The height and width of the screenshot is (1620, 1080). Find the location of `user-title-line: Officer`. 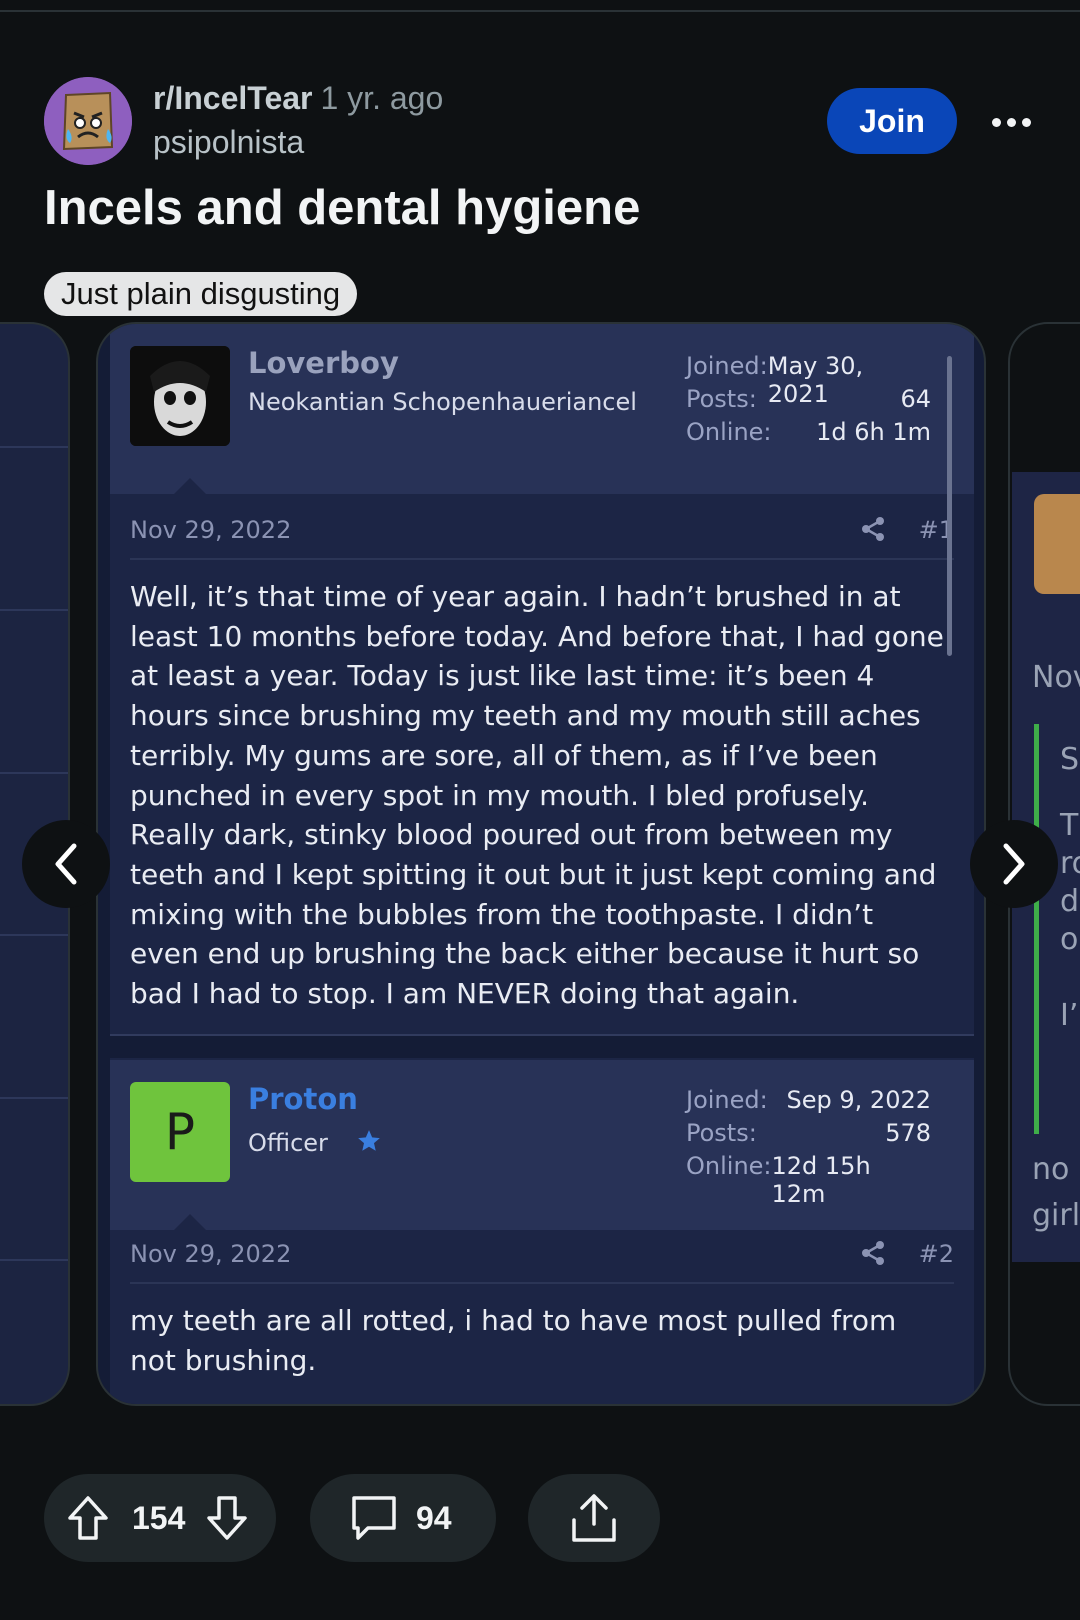

user-title-line: Officer is located at coordinates (315, 1142).